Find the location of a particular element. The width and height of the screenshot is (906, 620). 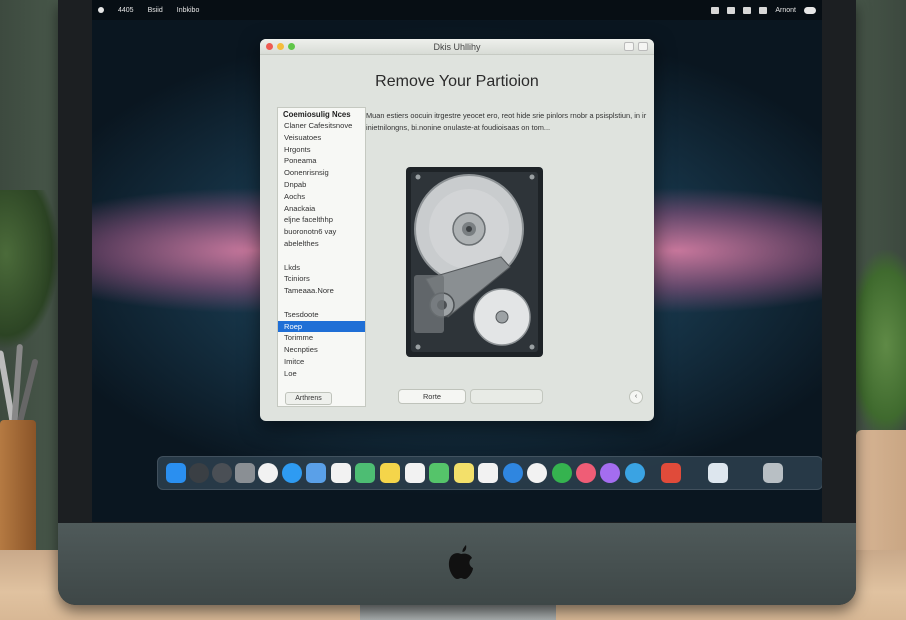

sidebar-item: Loe is located at coordinates (321, 374).